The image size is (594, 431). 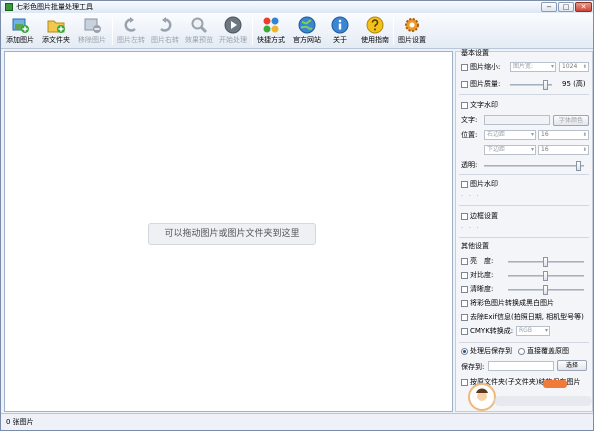 What do you see at coordinates (464, 331) in the screenshot?
I see `cmyk-checkbox` at bounding box center [464, 331].